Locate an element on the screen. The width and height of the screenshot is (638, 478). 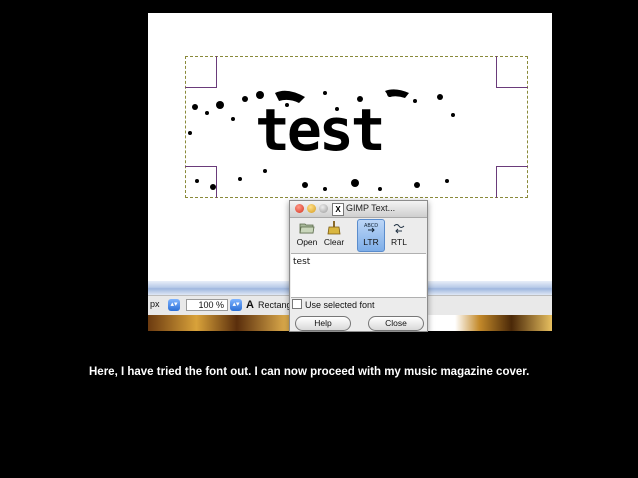
zoom-field: 100 % is located at coordinates (207, 305).